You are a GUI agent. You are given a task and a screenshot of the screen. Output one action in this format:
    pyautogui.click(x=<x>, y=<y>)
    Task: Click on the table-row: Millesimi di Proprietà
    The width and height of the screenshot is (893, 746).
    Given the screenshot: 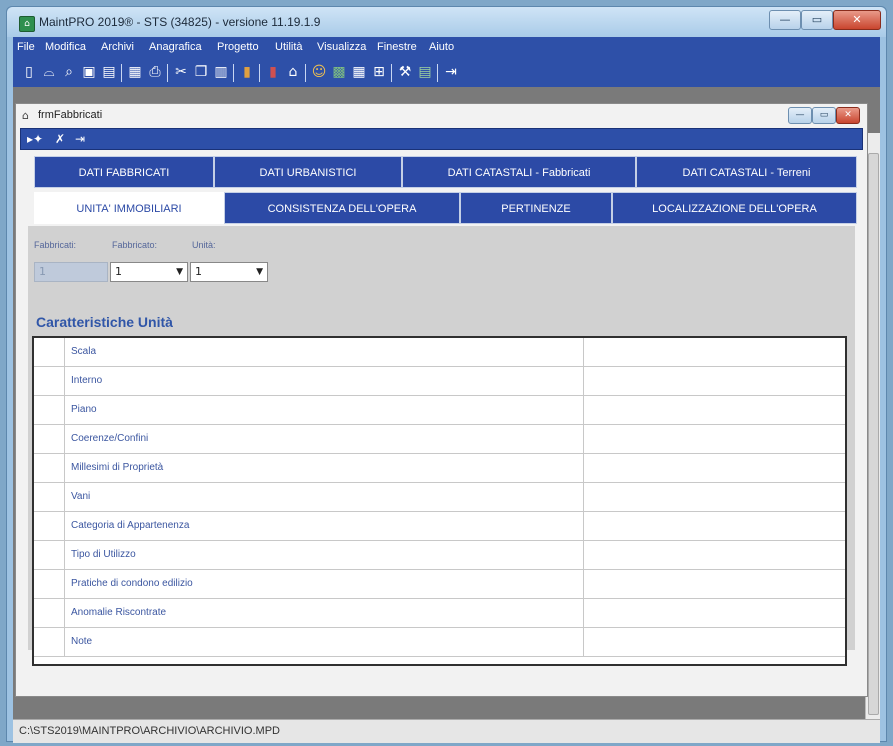 What is the action you would take?
    pyautogui.click(x=439, y=468)
    